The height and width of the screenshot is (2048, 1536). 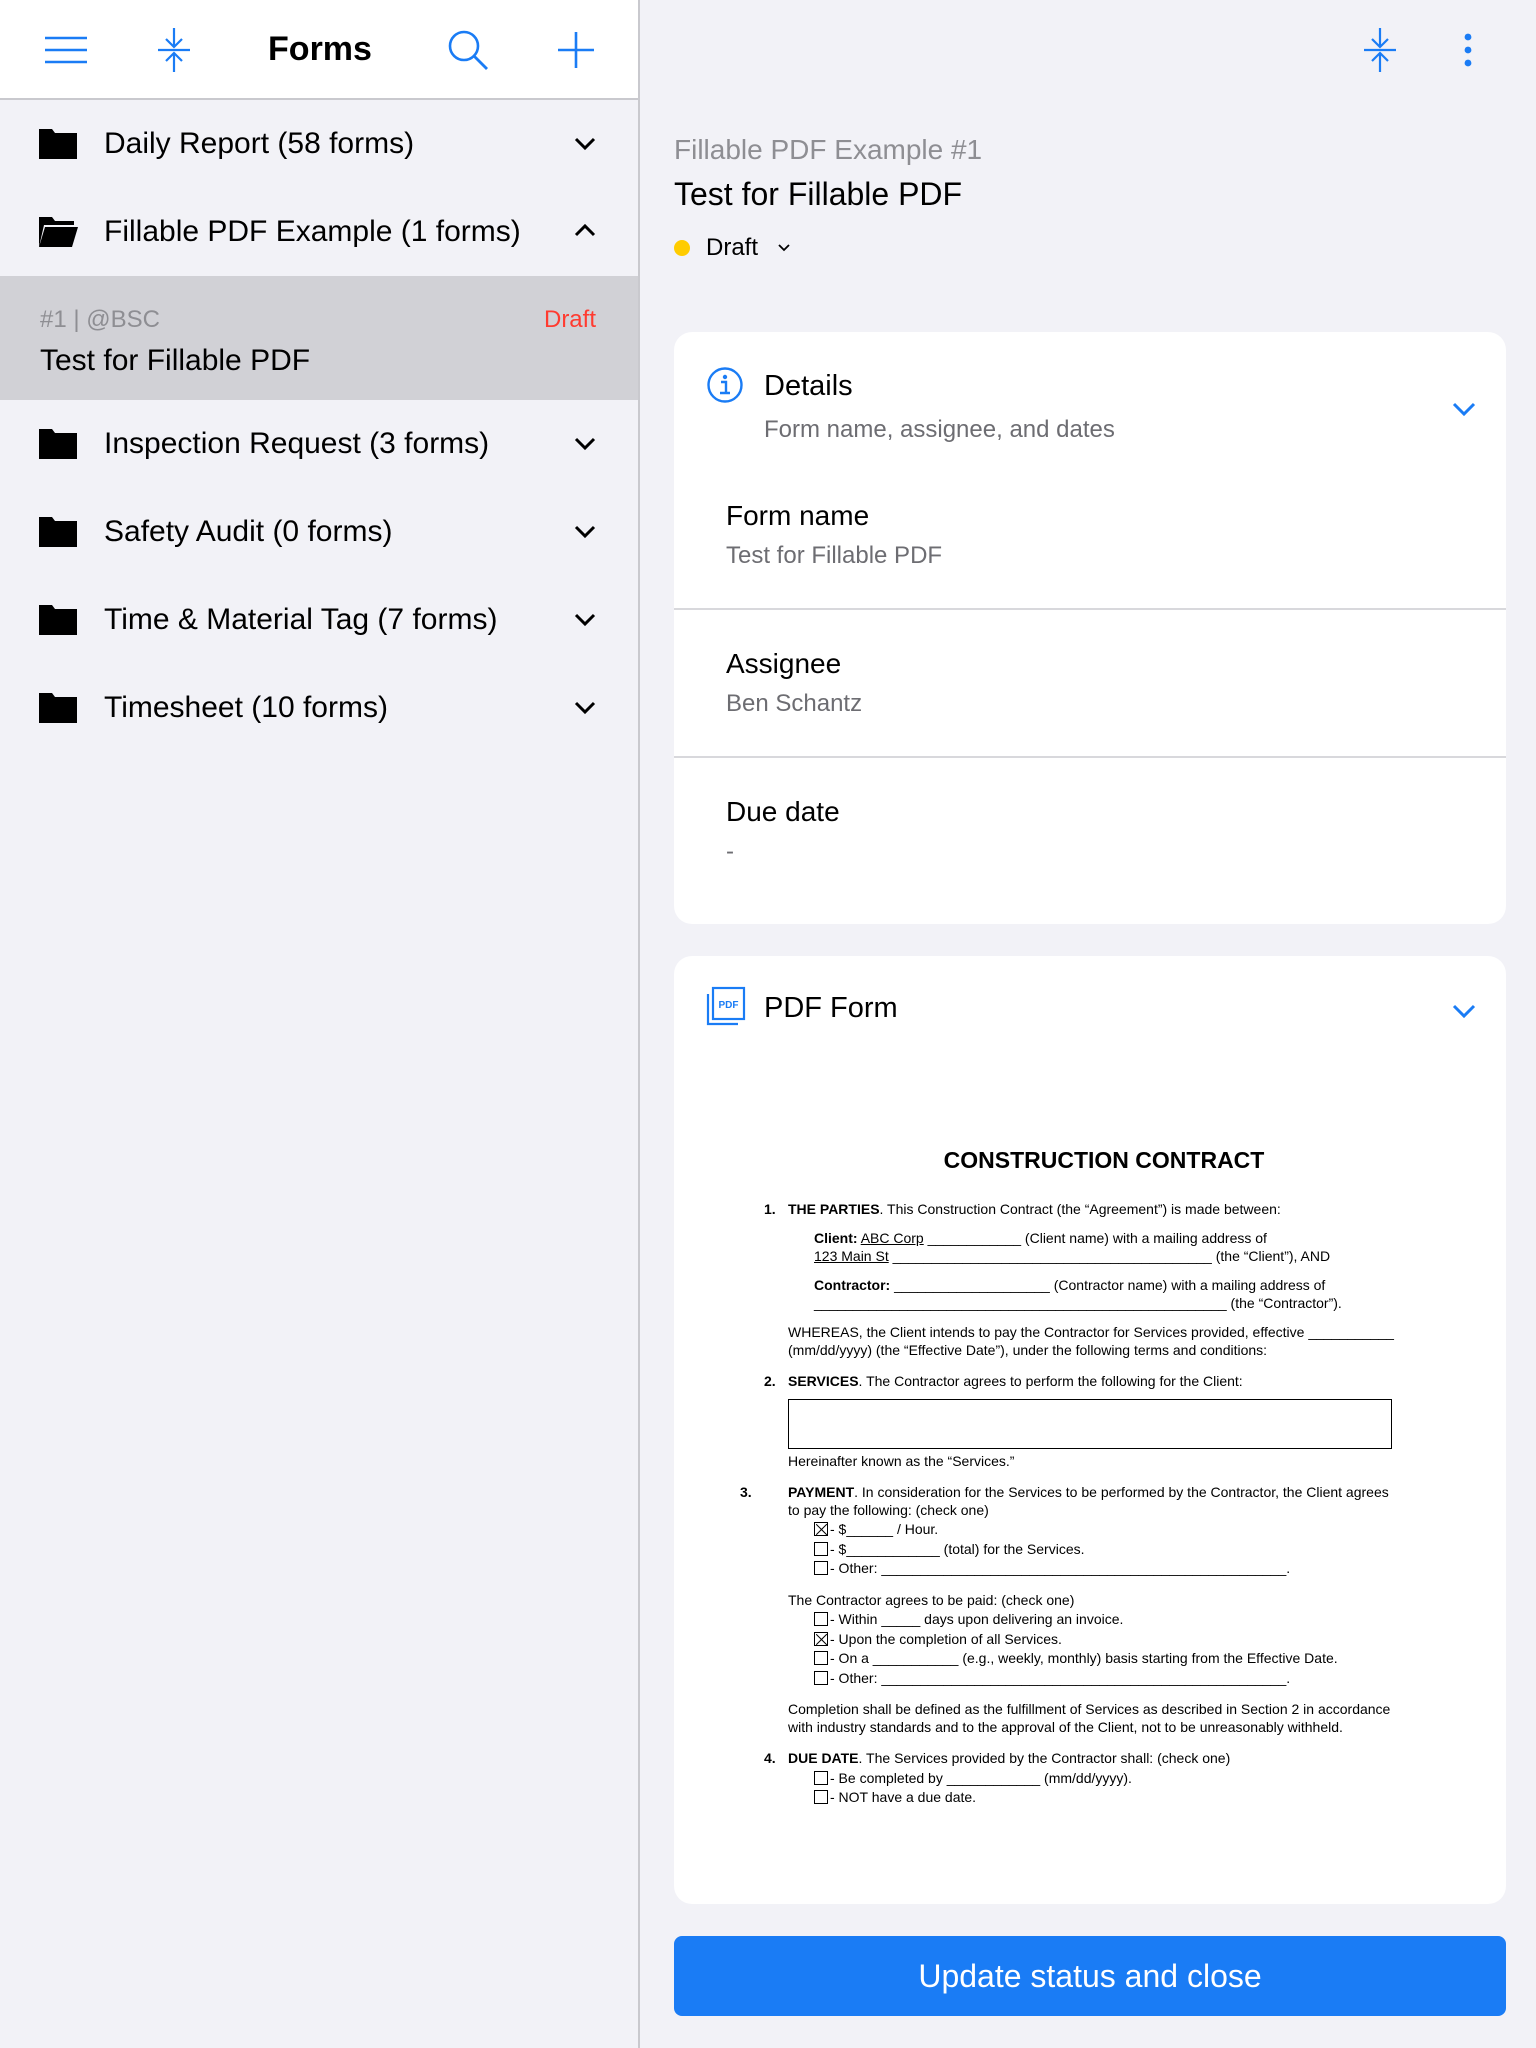 What do you see at coordinates (1468, 50) in the screenshot?
I see `more-options-button` at bounding box center [1468, 50].